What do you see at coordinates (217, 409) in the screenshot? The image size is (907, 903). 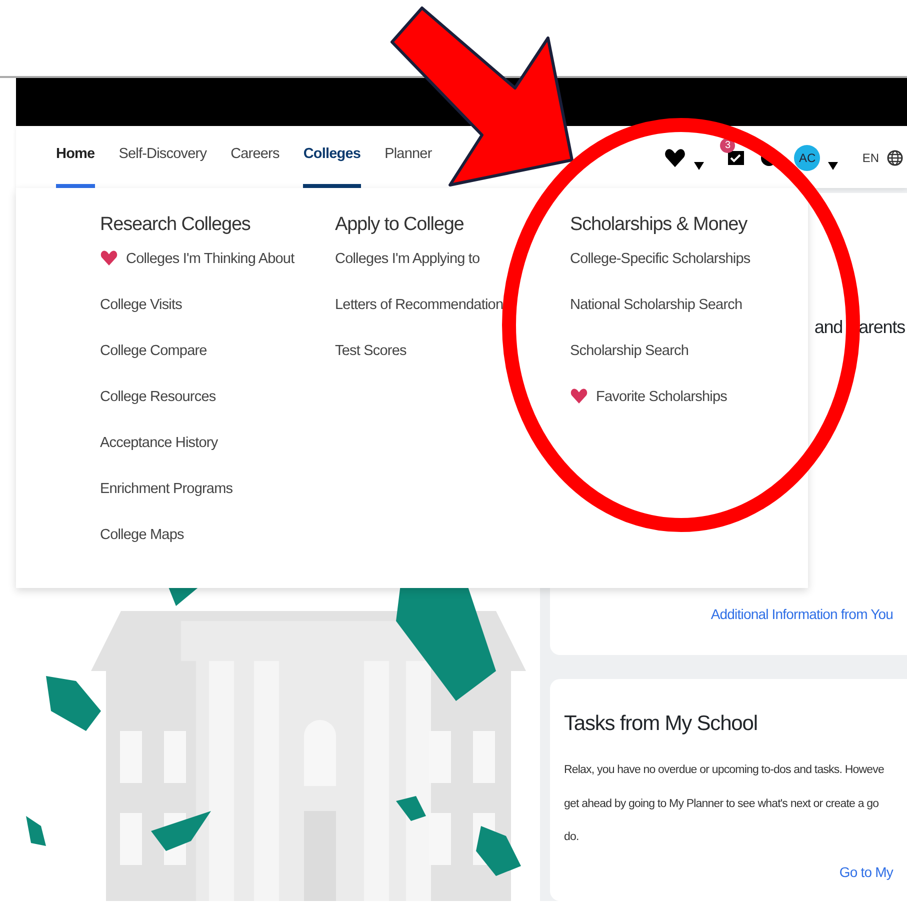 I see `menu-link: College Resources` at bounding box center [217, 409].